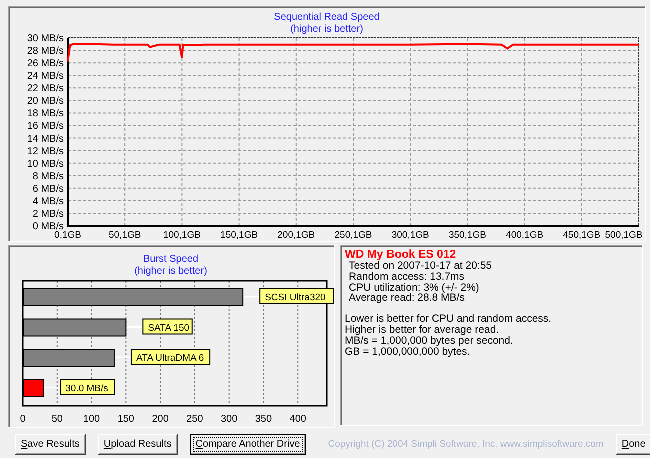  I want to click on axis-label: 200,1GB, so click(297, 235).